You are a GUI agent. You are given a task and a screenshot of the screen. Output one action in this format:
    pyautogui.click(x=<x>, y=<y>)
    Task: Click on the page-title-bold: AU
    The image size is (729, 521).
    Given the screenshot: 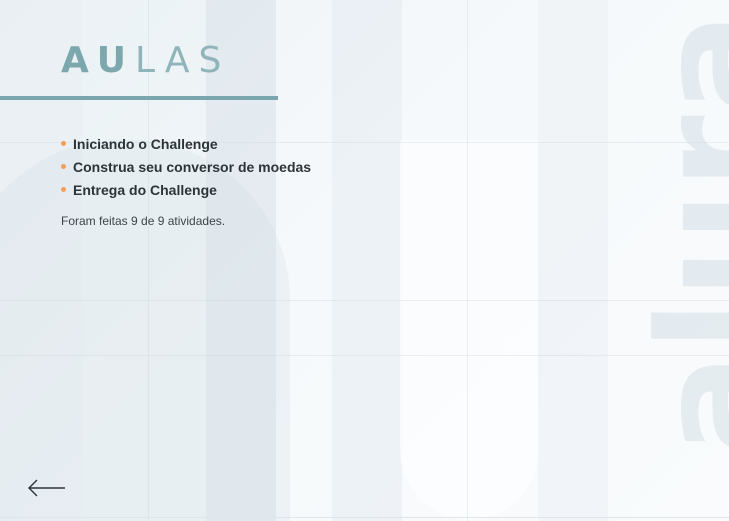 What is the action you would take?
    pyautogui.click(x=98, y=60)
    